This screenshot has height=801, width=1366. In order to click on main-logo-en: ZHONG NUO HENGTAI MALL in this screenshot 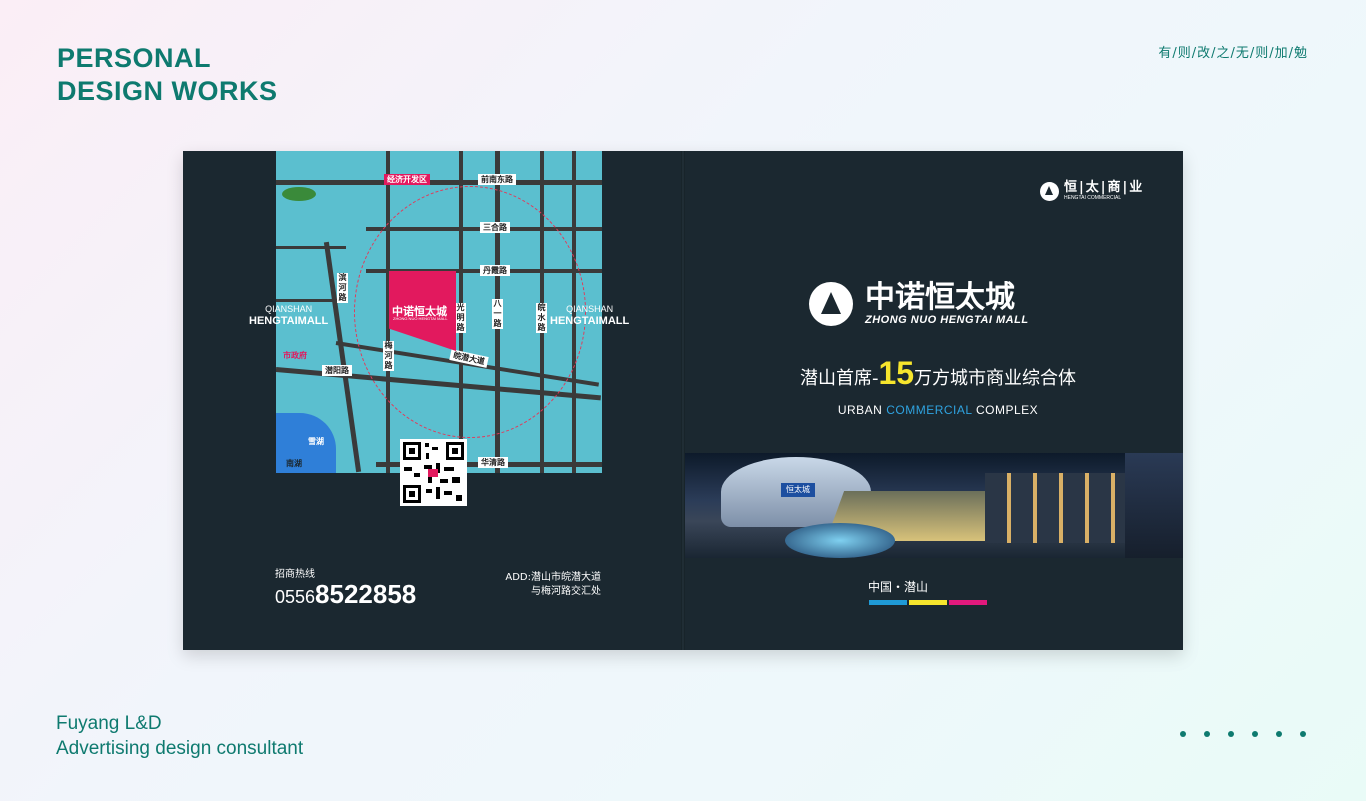, I will do `click(947, 320)`.